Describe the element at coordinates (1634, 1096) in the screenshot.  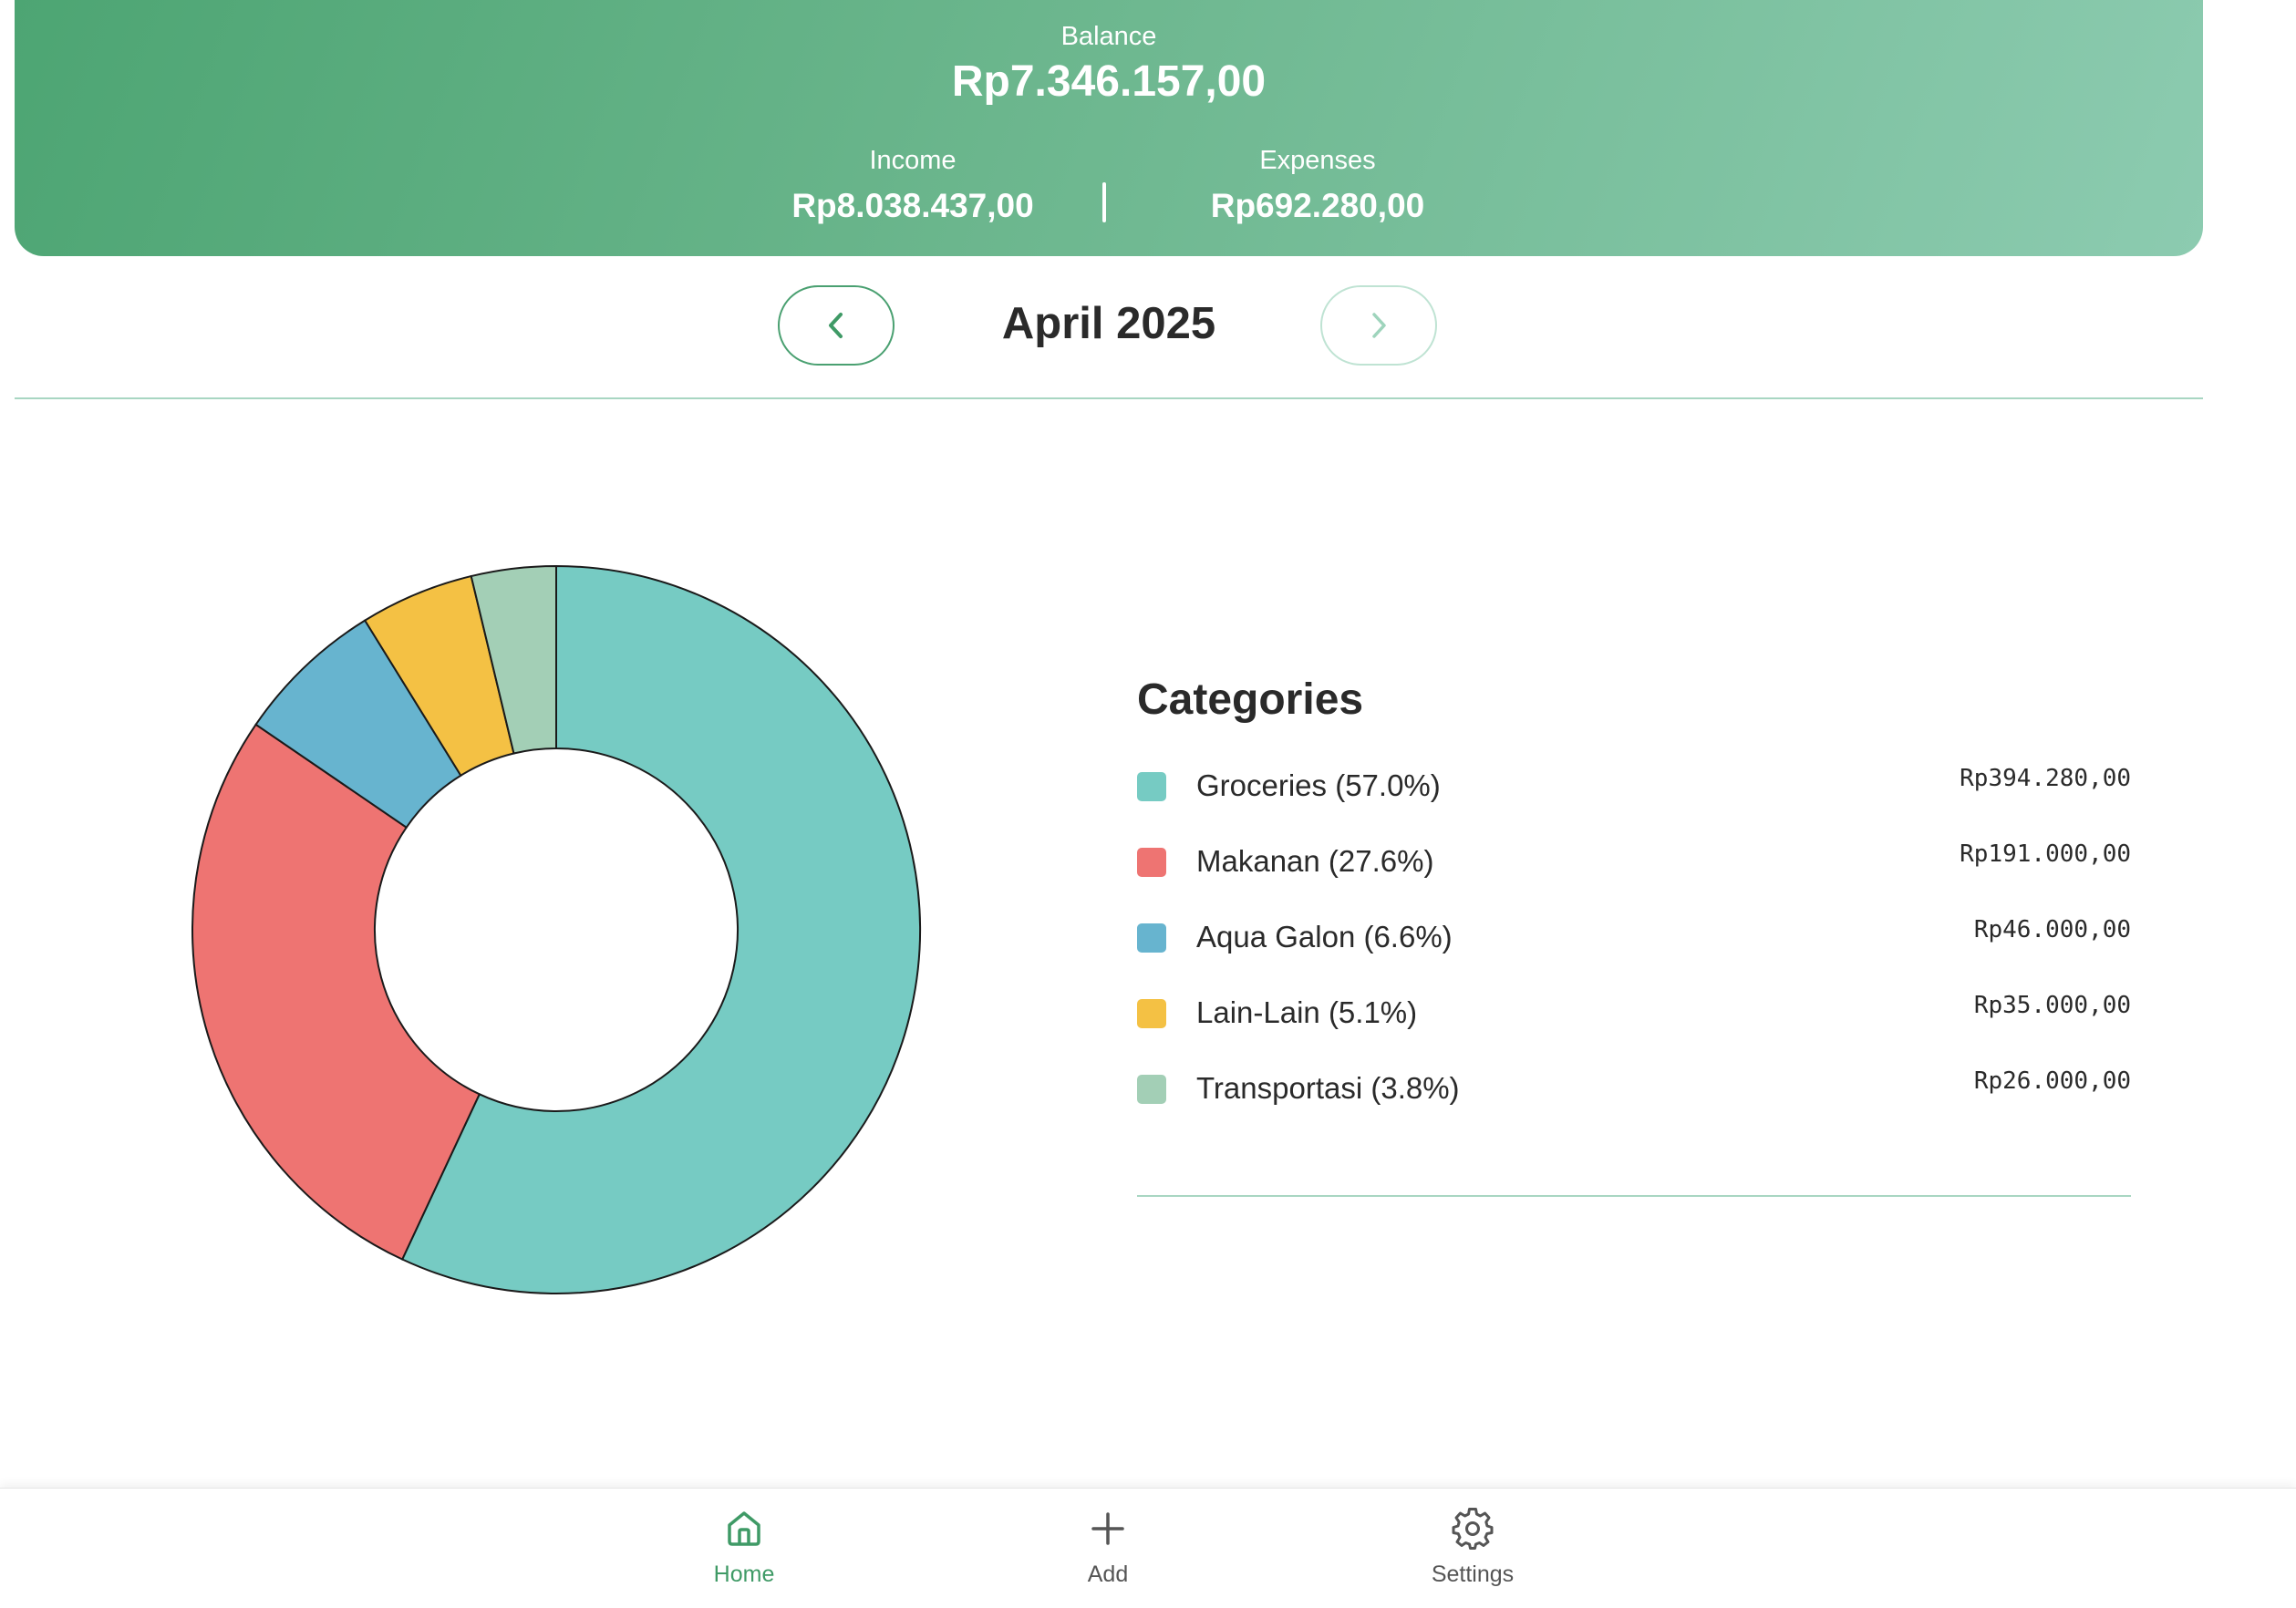
I see `legend-item: Transportasi (3.8%) Rp26.000,00` at that location.